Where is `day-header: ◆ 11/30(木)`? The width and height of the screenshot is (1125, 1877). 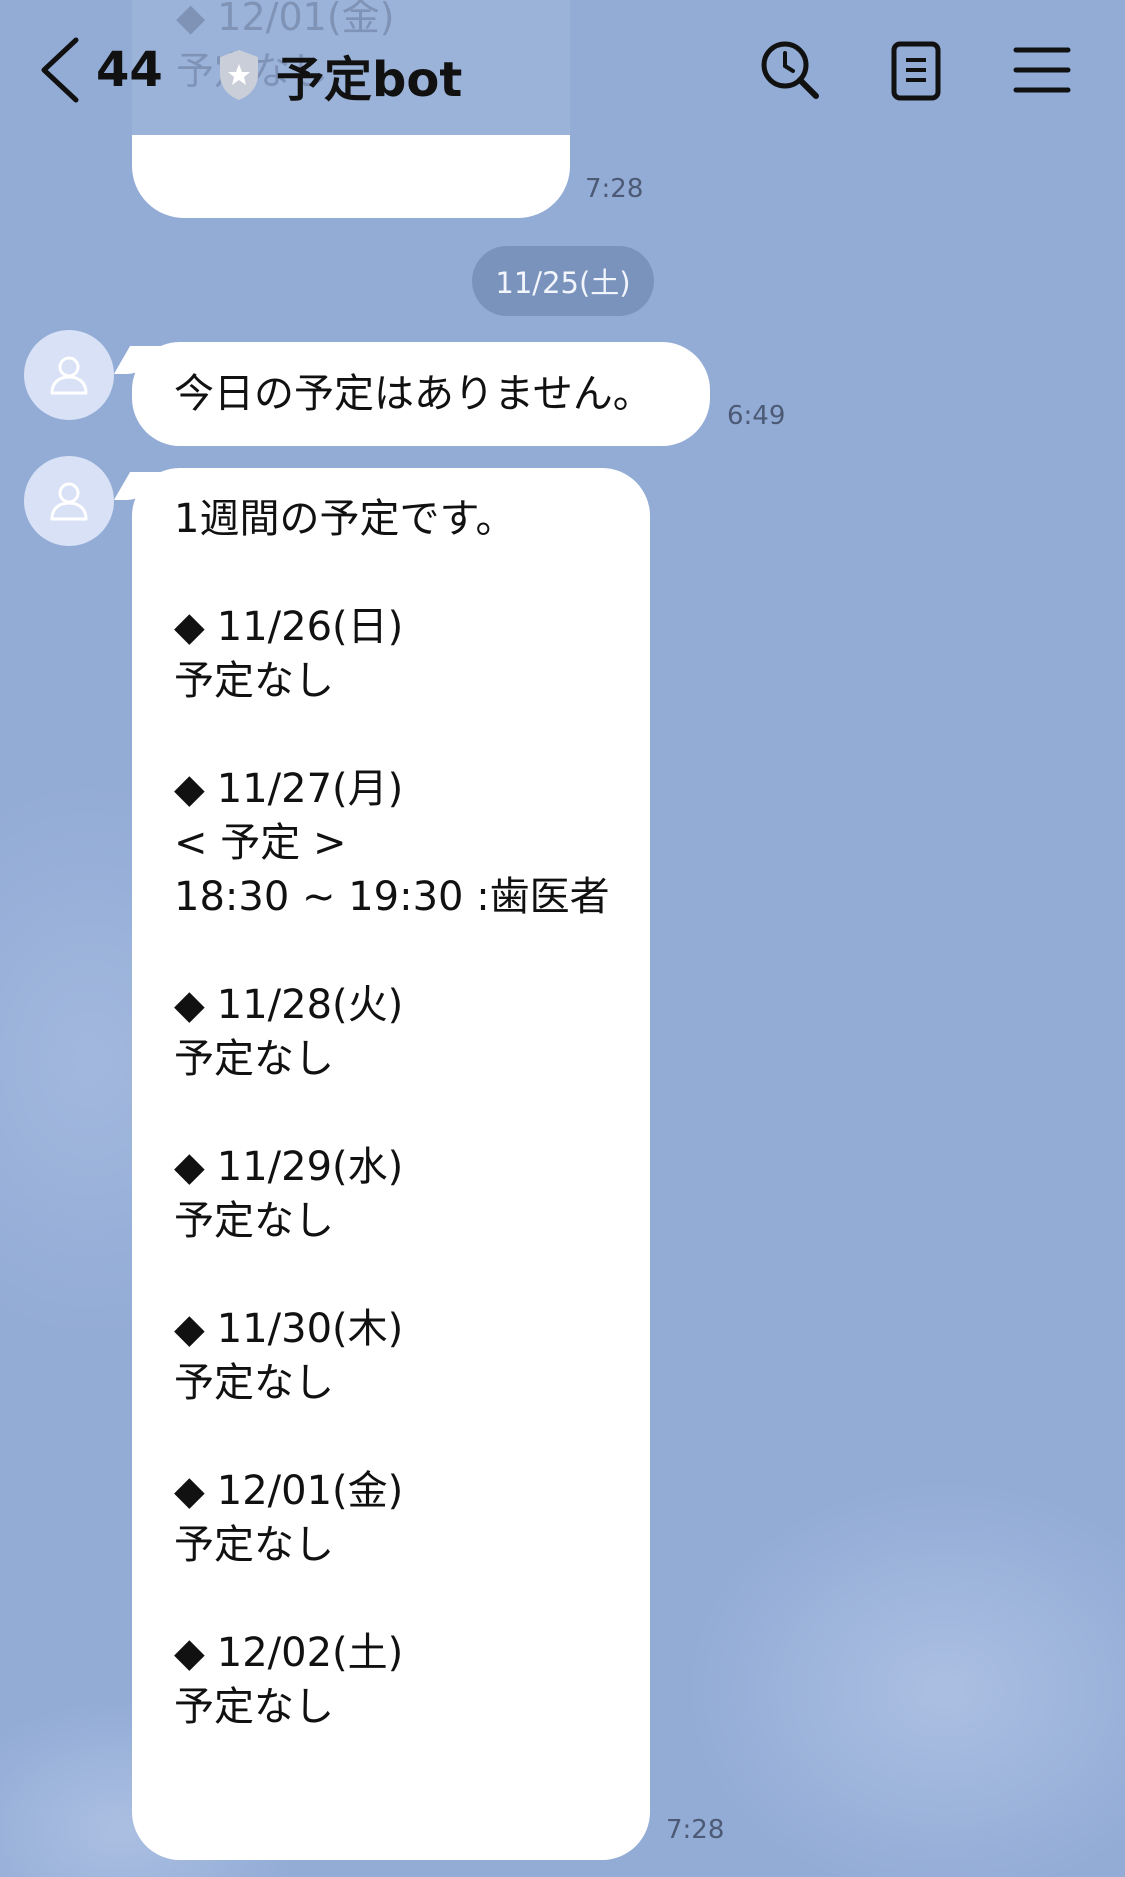
day-header: ◆ 11/30(木) is located at coordinates (412, 1329).